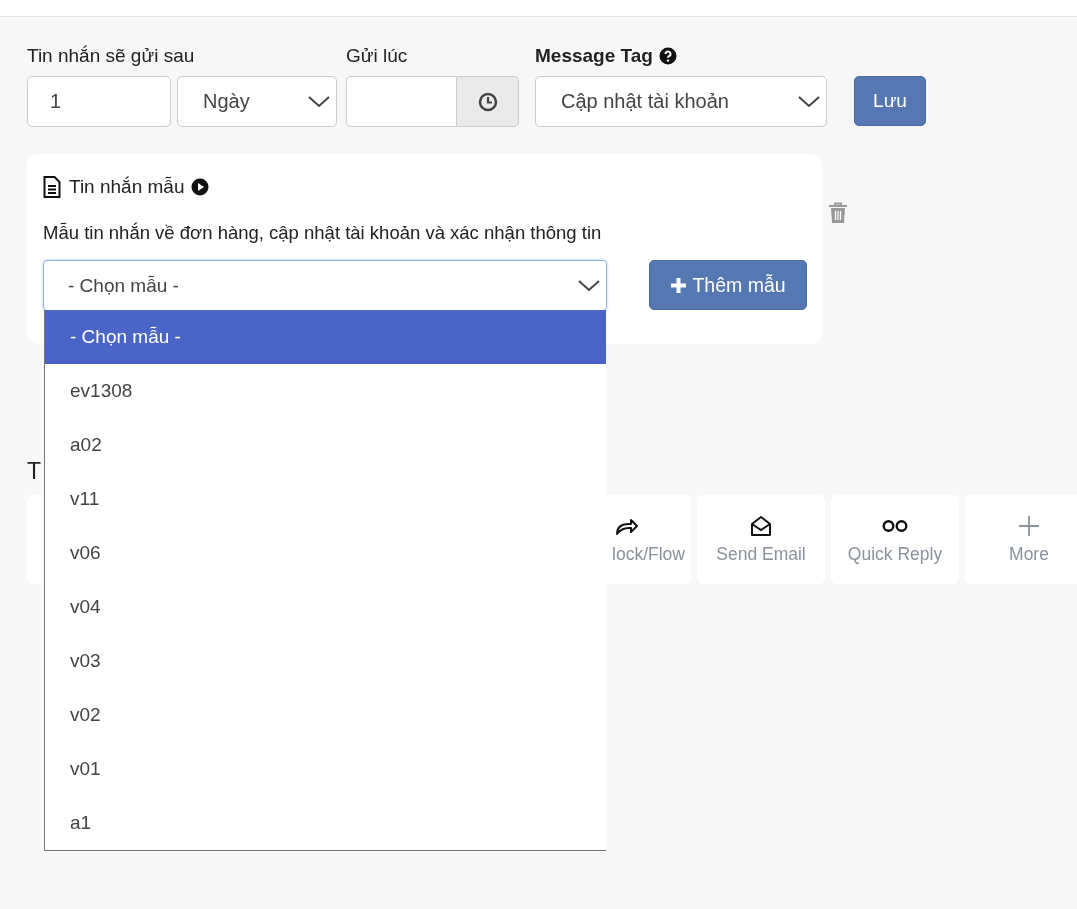 This screenshot has height=909, width=1077. What do you see at coordinates (594, 55) in the screenshot?
I see `message-tag-label: Message Tag` at bounding box center [594, 55].